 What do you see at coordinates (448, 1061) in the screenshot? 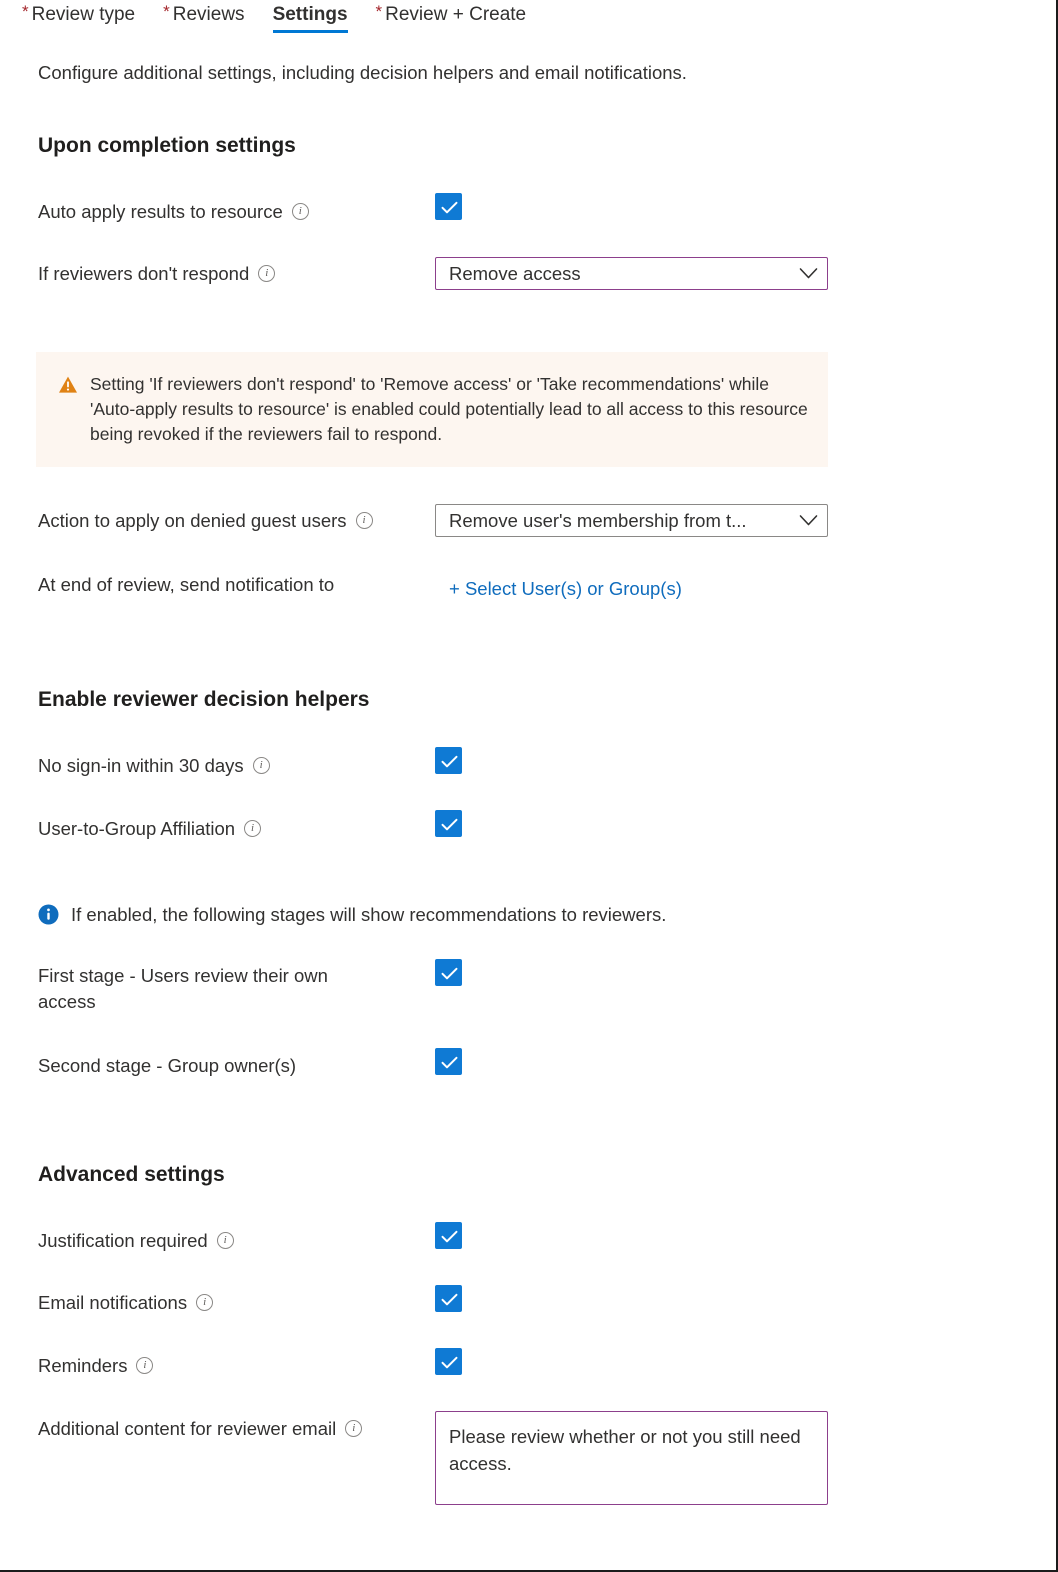
I see `checkbox-second-stage` at bounding box center [448, 1061].